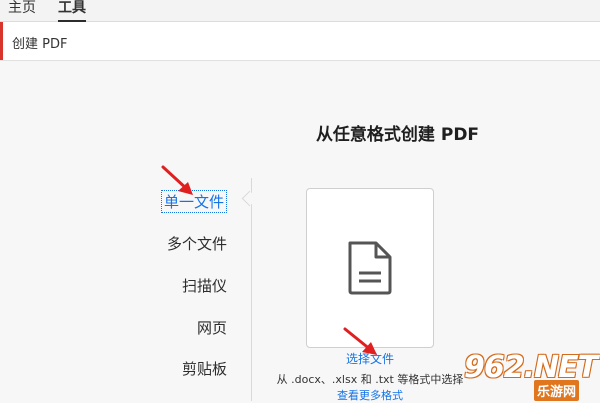  What do you see at coordinates (212, 327) in the screenshot?
I see `option-webpage: 网页` at bounding box center [212, 327].